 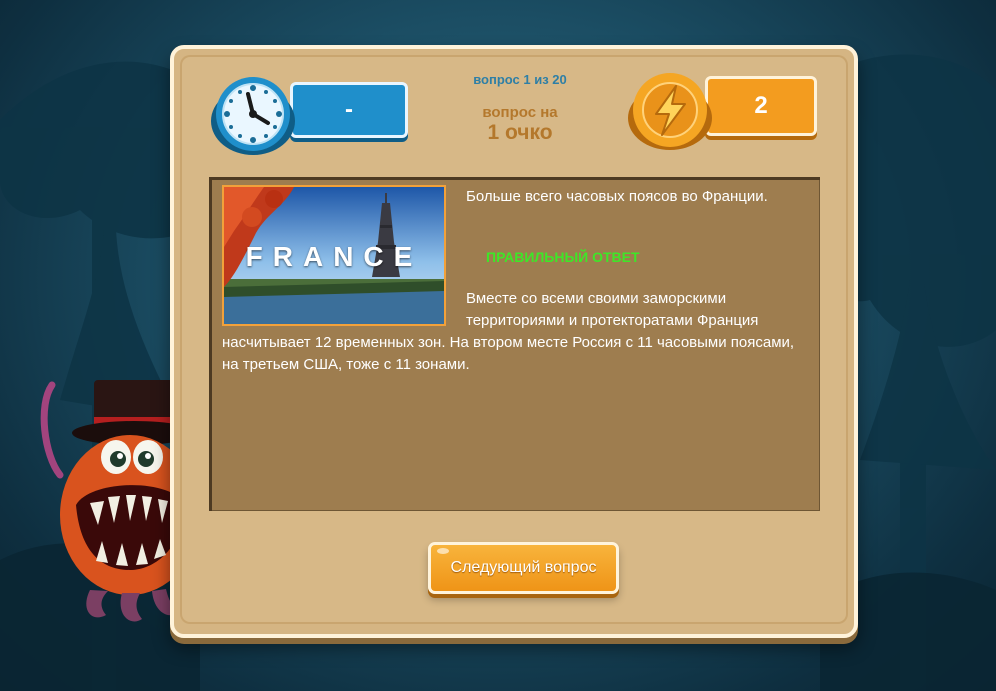 I want to click on question-worth: вопрос на 1 очко, so click(x=520, y=124).